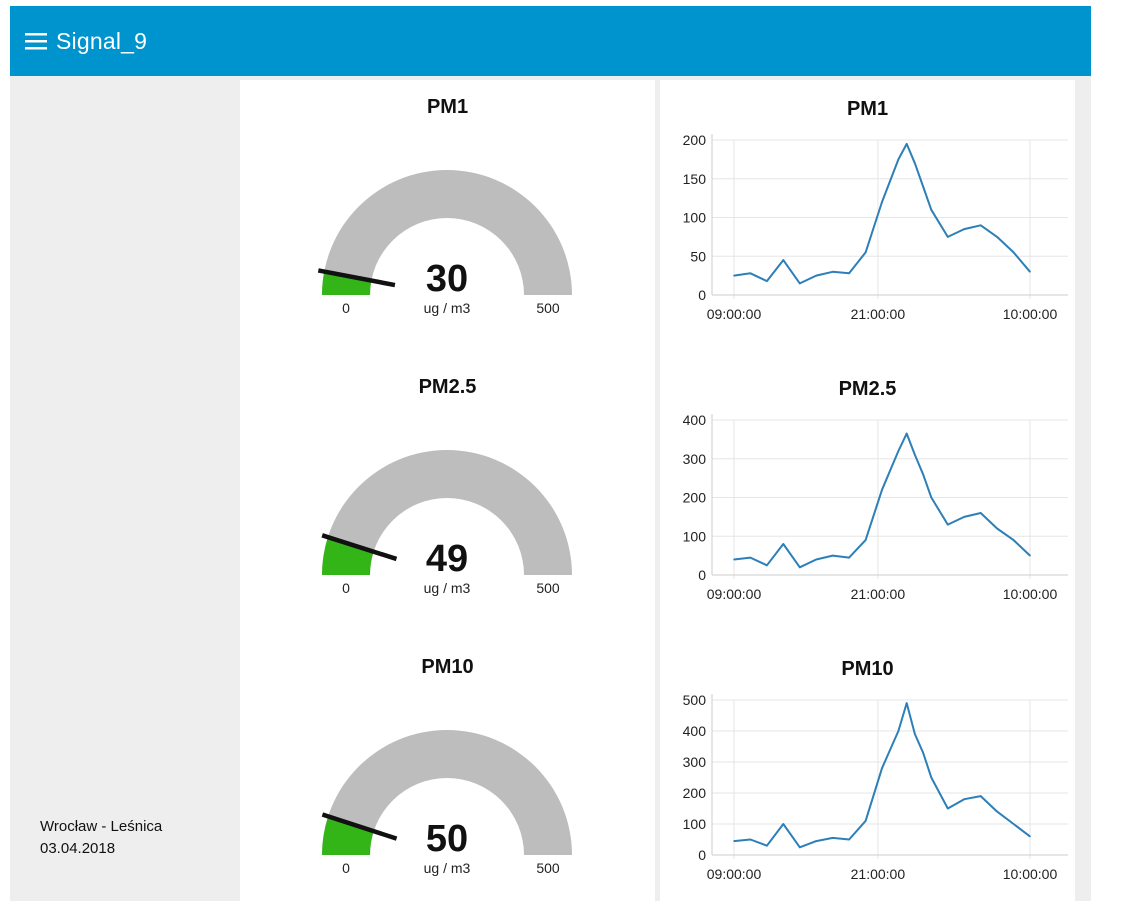  What do you see at coordinates (447, 667) in the screenshot?
I see `gauge-title: PM10` at bounding box center [447, 667].